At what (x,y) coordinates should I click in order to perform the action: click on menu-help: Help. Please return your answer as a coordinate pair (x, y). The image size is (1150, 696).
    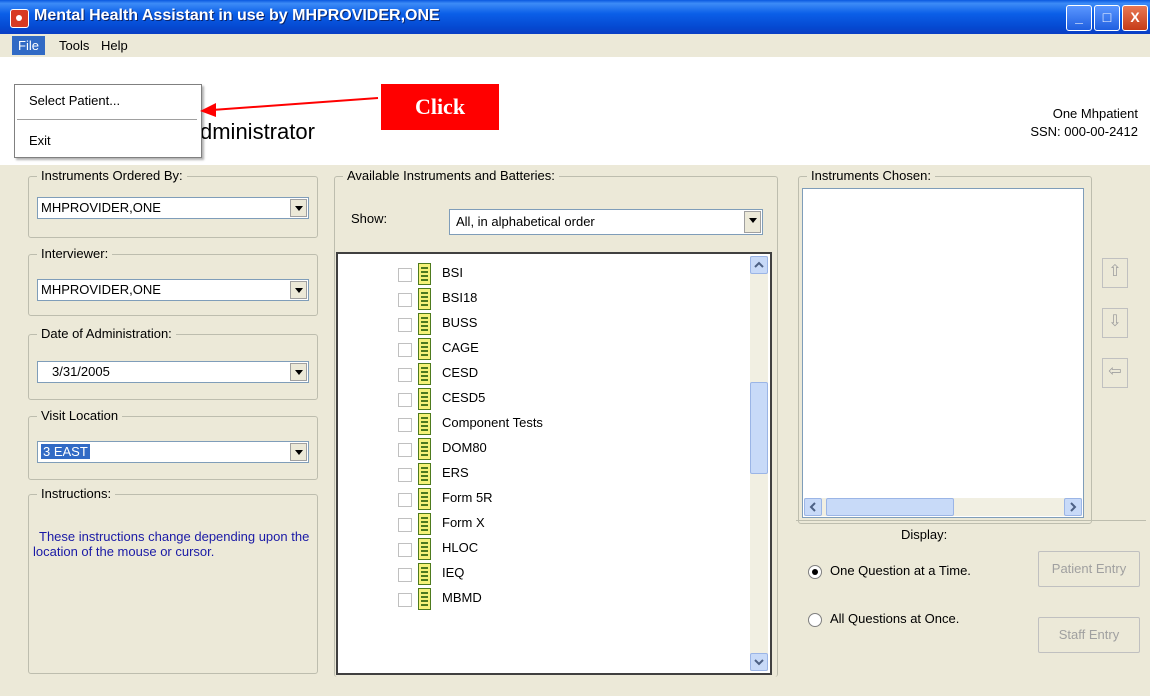
    Looking at the image, I should click on (114, 45).